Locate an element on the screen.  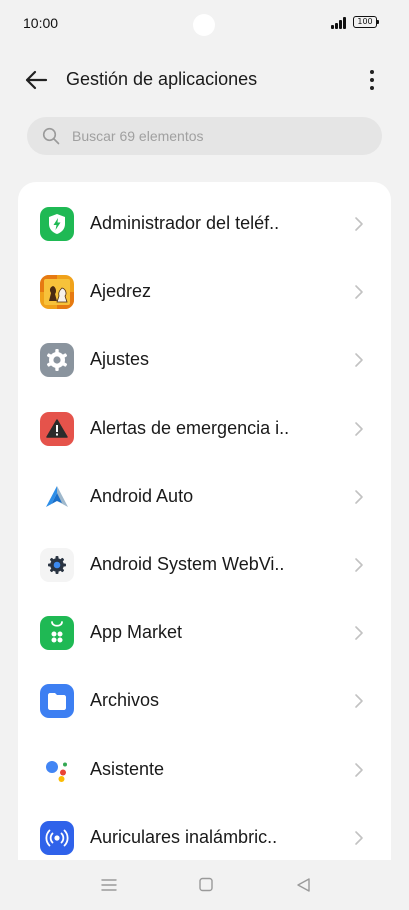
home-button is located at coordinates (206, 885).